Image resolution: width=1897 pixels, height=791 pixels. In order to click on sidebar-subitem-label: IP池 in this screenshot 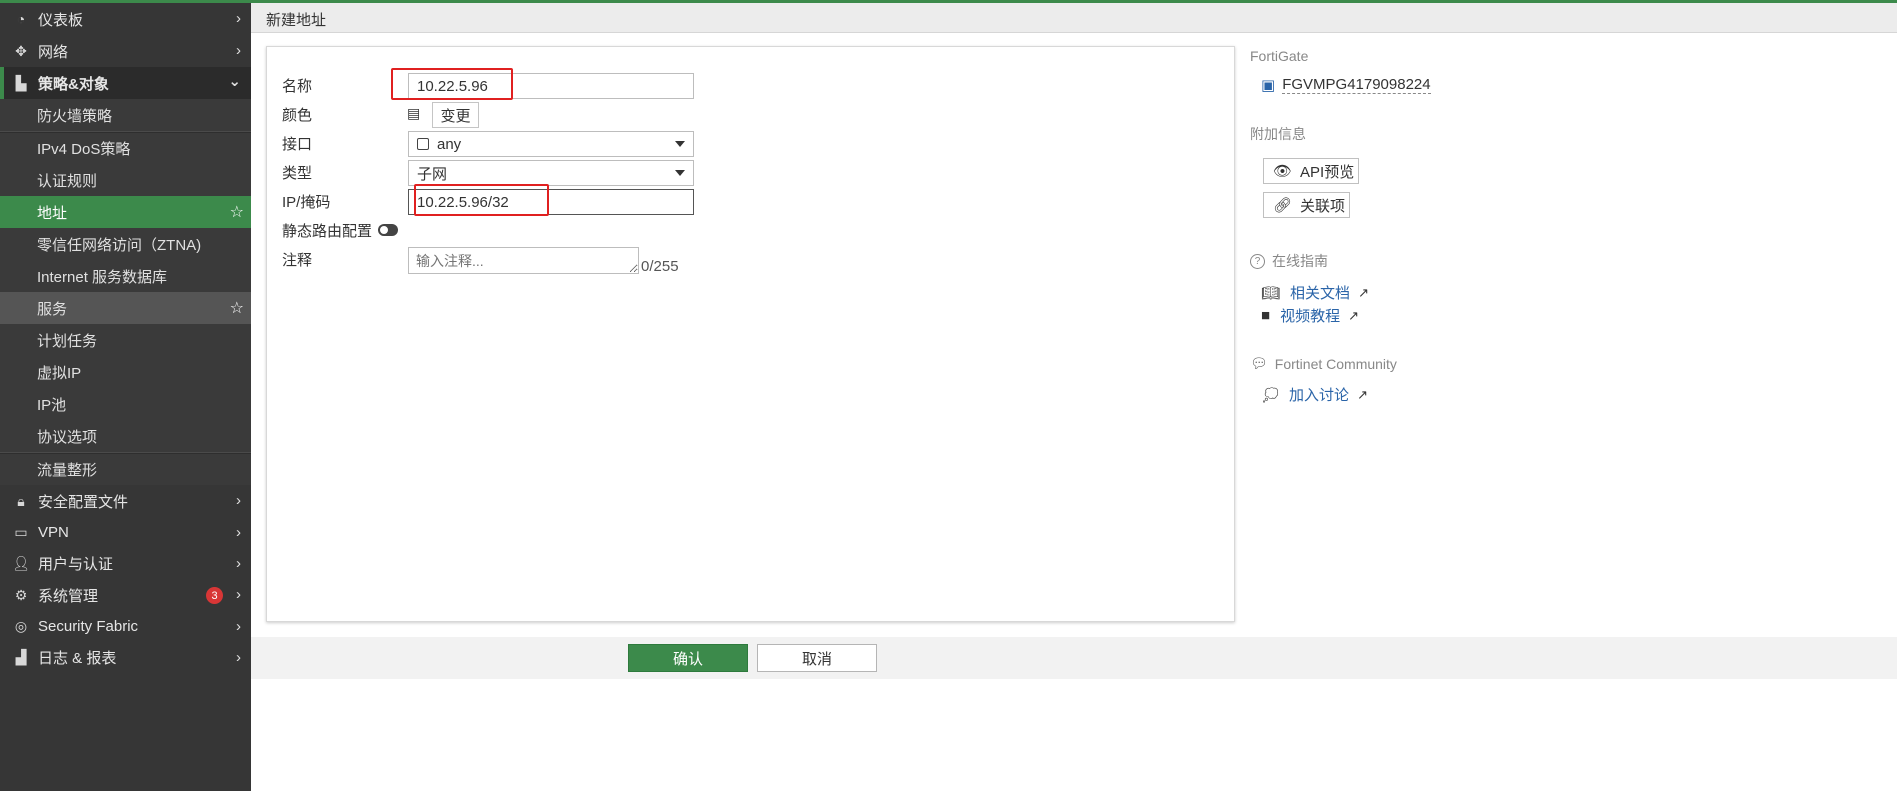, I will do `click(52, 405)`.